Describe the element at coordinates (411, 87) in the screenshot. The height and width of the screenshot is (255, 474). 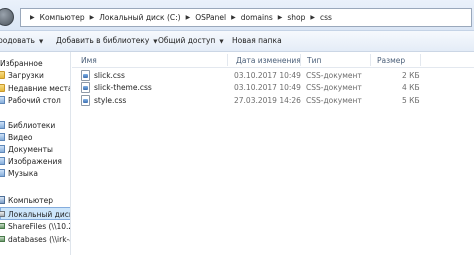
I see `file-size: 4 КБ` at that location.